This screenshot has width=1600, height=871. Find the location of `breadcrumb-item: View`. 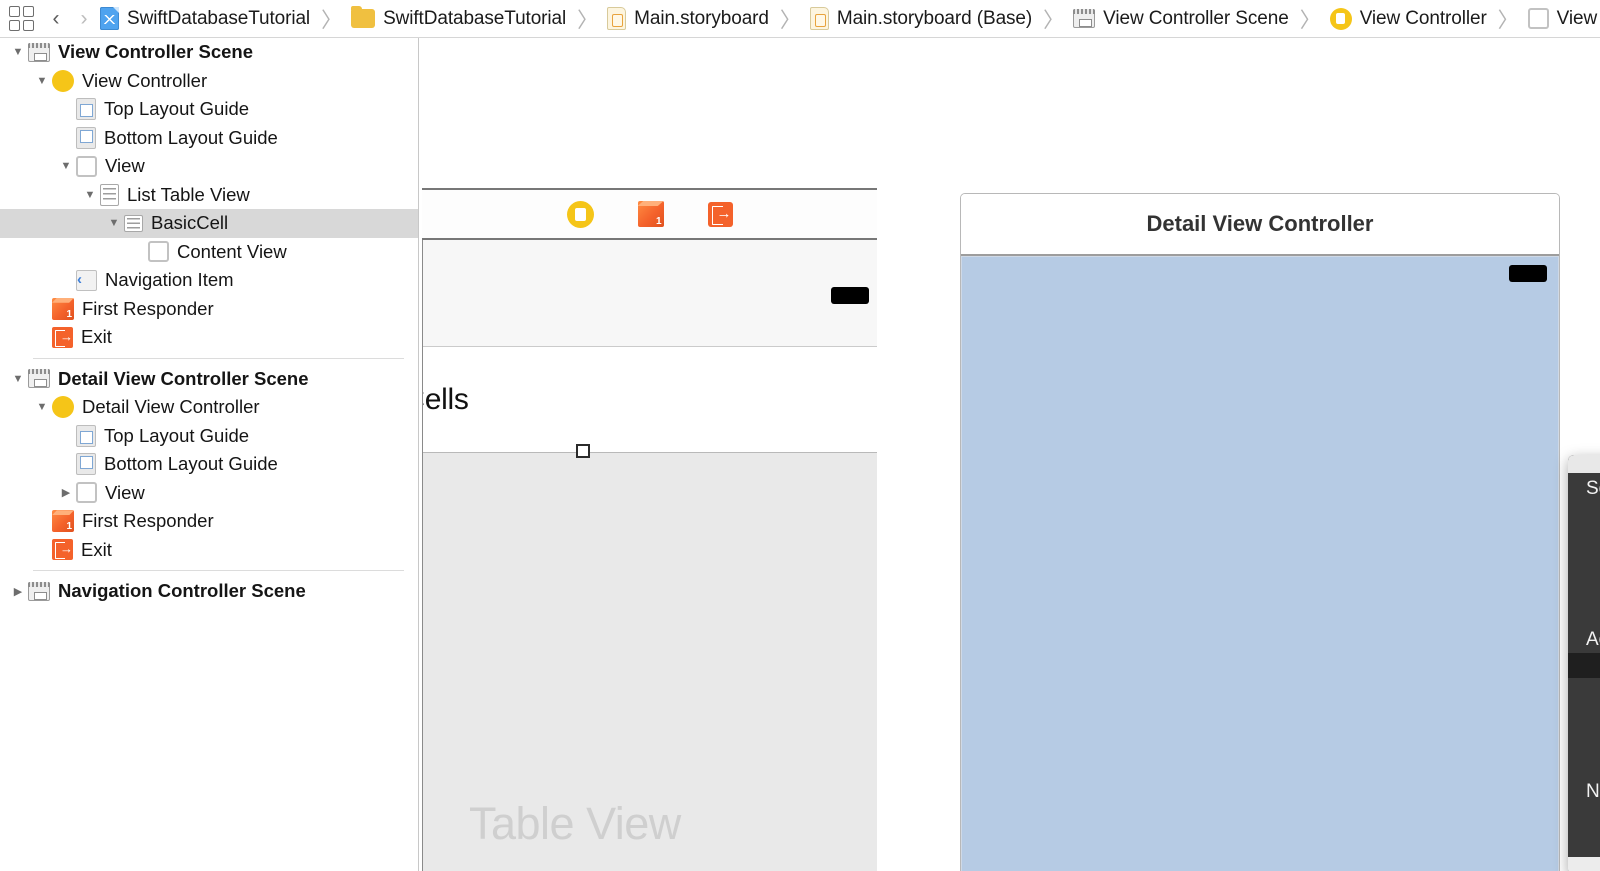

breadcrumb-item: View is located at coordinates (1562, 19).